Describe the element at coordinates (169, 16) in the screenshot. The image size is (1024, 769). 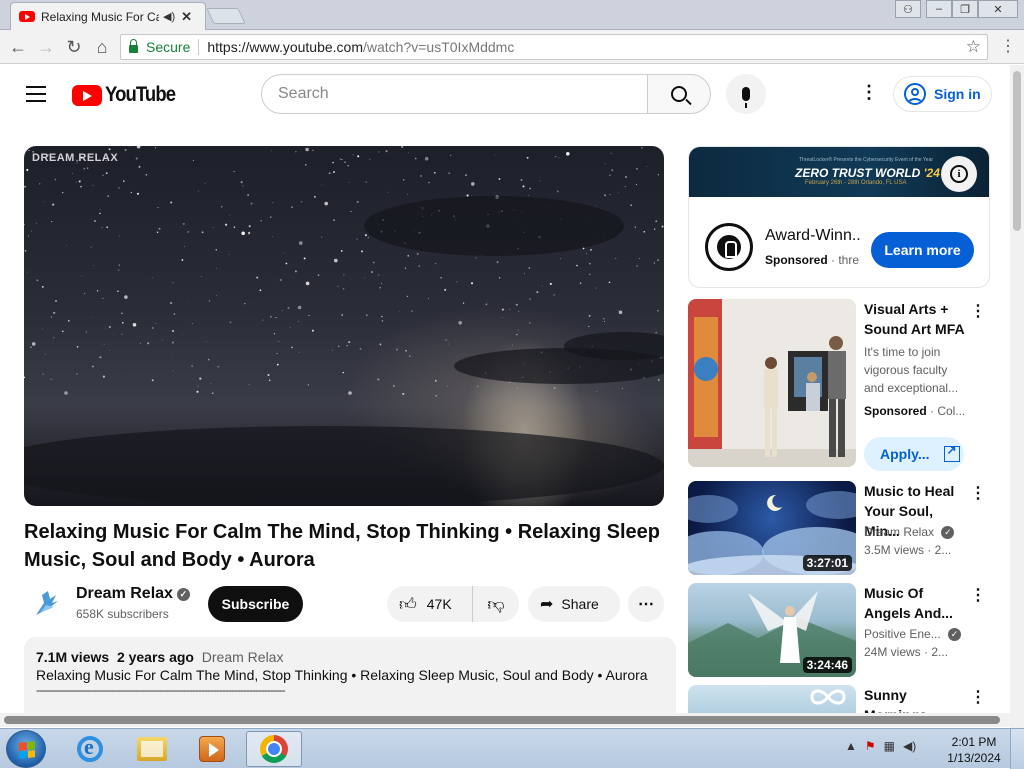
I see `speaker-icon: ◀)` at that location.